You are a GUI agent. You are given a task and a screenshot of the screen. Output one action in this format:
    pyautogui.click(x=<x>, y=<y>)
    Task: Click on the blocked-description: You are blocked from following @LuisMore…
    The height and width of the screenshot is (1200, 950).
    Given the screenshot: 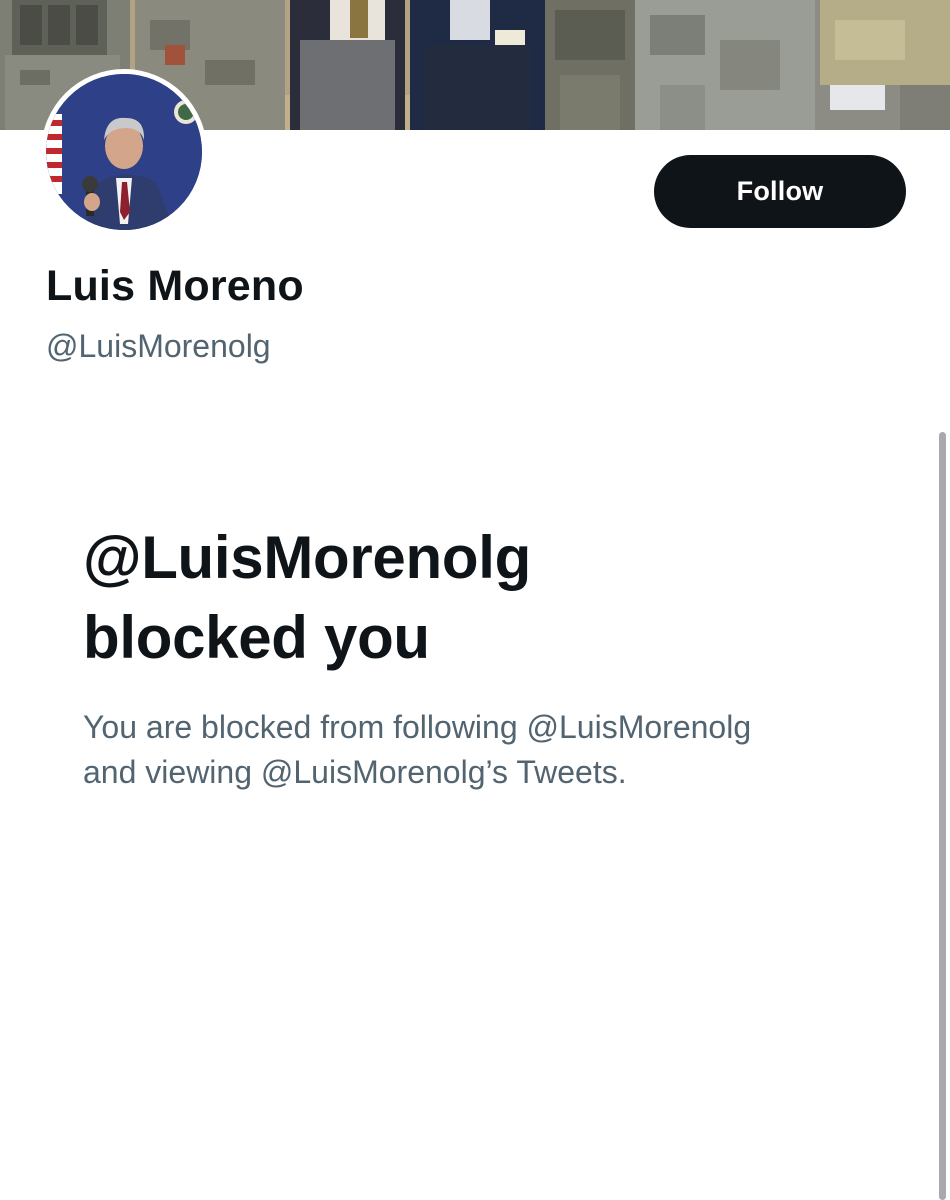 What is the action you would take?
    pyautogui.click(x=493, y=750)
    